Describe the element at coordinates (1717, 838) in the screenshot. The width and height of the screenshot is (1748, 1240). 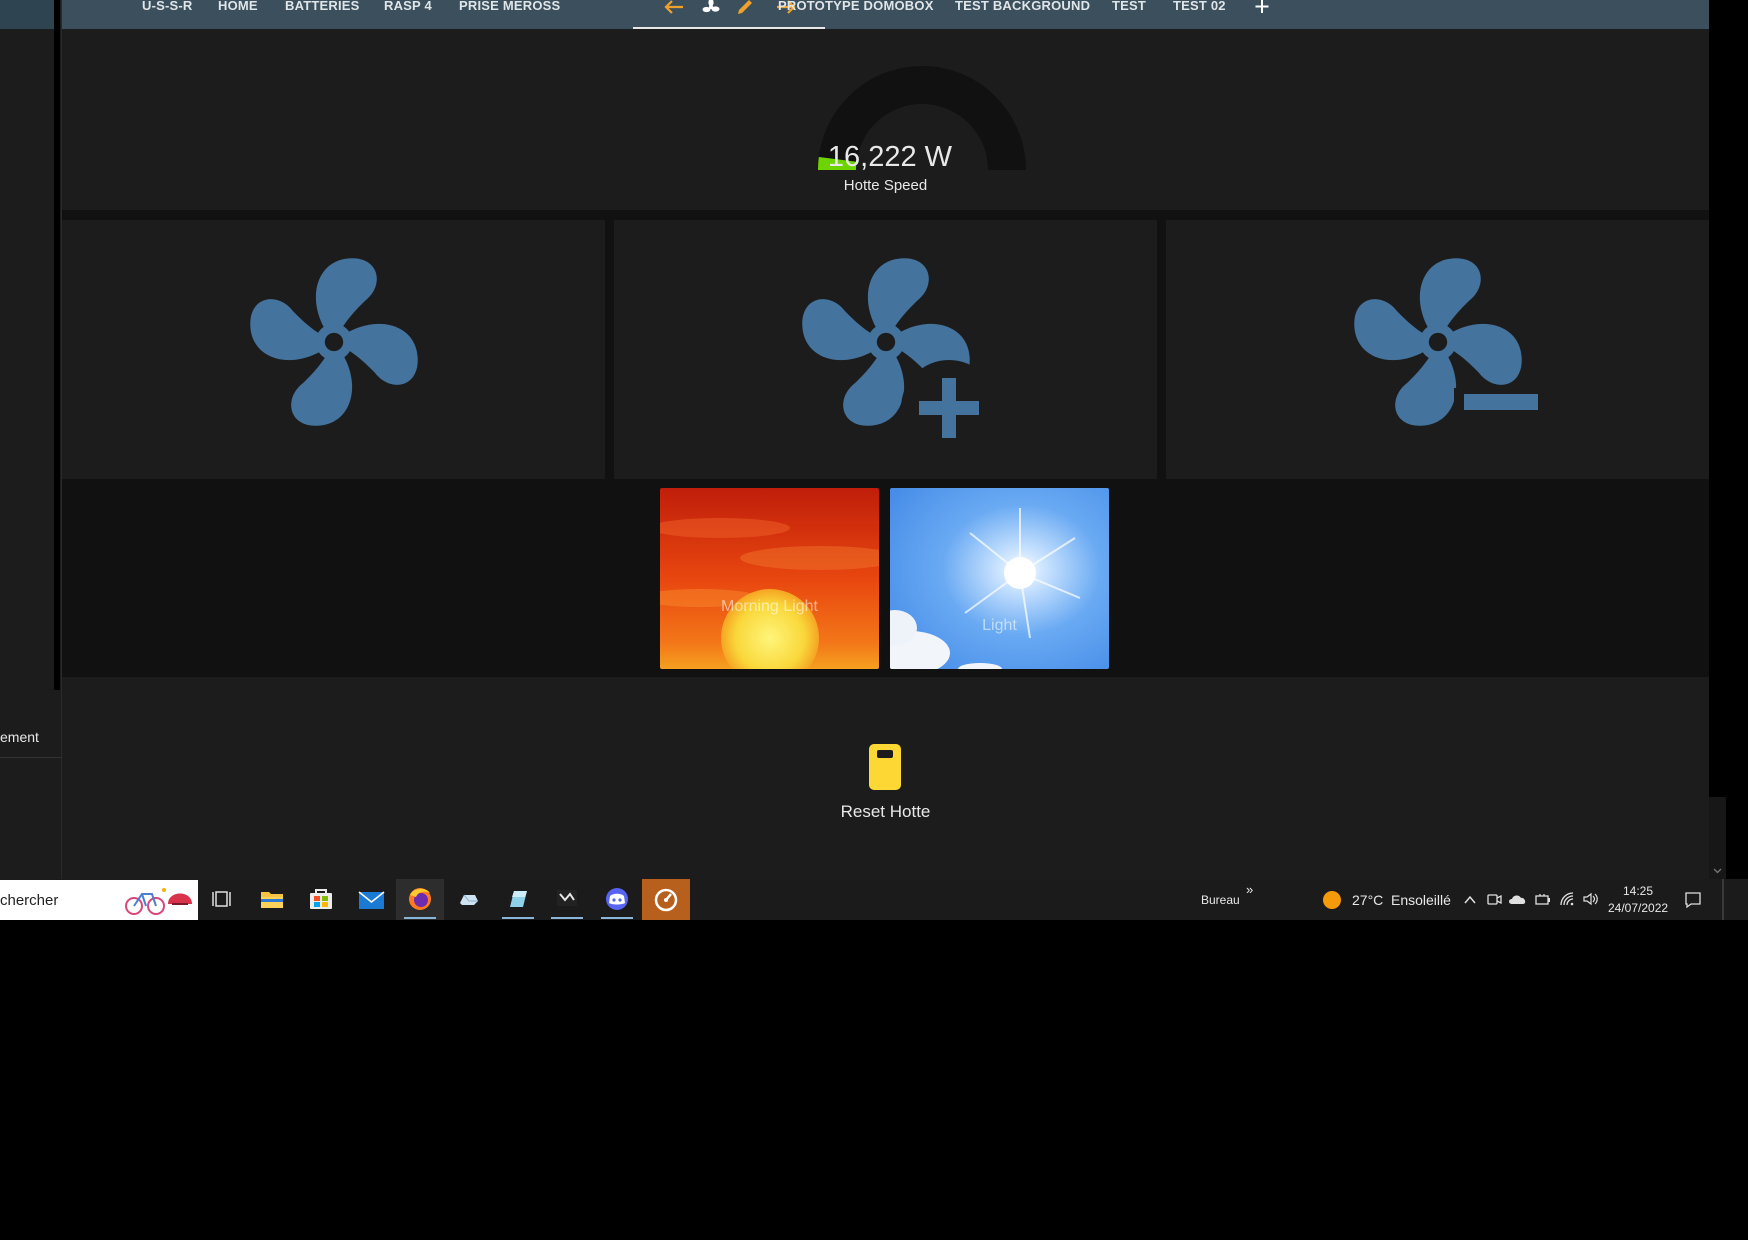
I see `scrollbar` at that location.